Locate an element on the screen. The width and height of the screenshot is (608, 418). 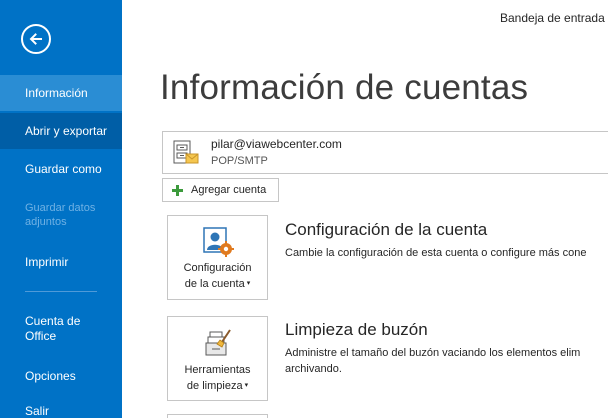
account-settings-button: Configuración de la cuenta ▾ is located at coordinates (217, 257).